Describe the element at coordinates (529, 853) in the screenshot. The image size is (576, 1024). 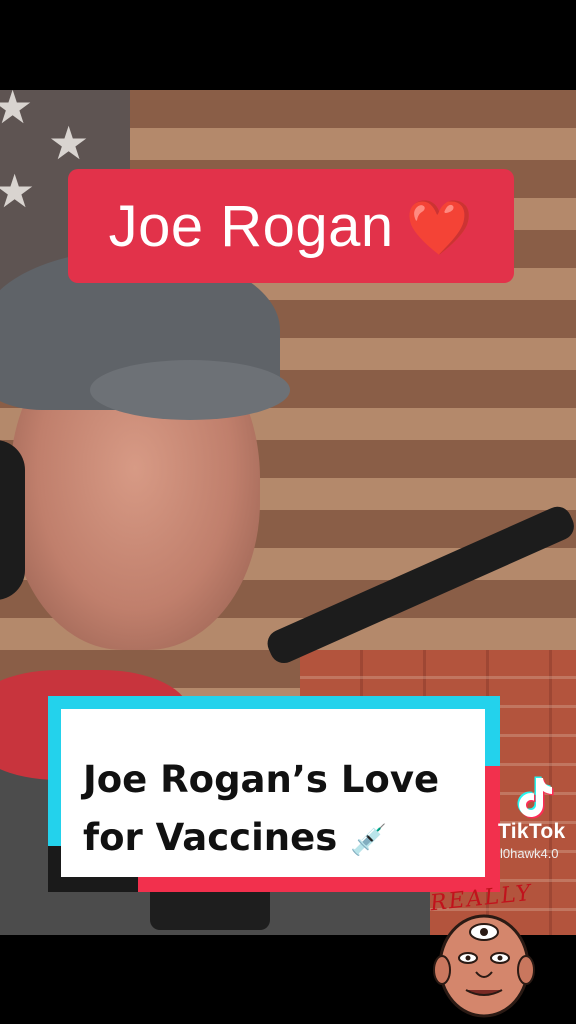
I see `creator-handle: l0hawk4.0` at that location.